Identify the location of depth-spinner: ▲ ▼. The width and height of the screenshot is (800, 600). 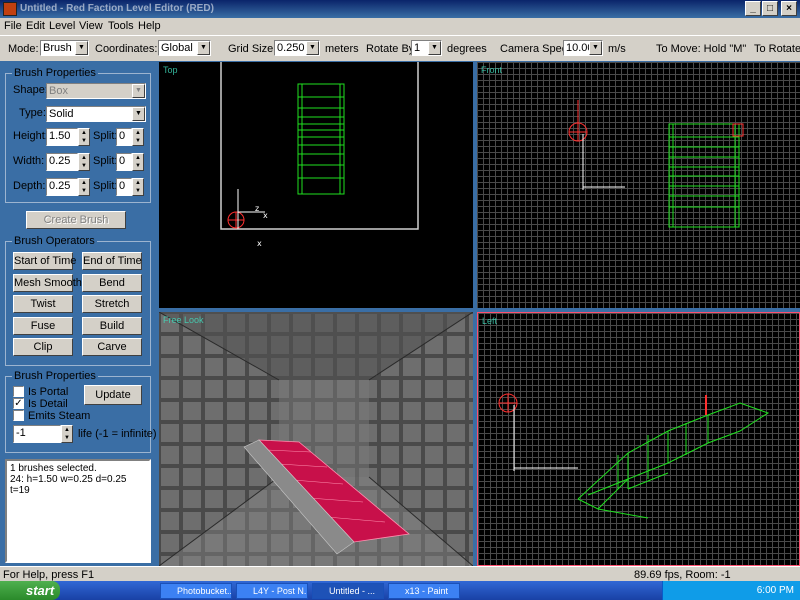
(84, 187).